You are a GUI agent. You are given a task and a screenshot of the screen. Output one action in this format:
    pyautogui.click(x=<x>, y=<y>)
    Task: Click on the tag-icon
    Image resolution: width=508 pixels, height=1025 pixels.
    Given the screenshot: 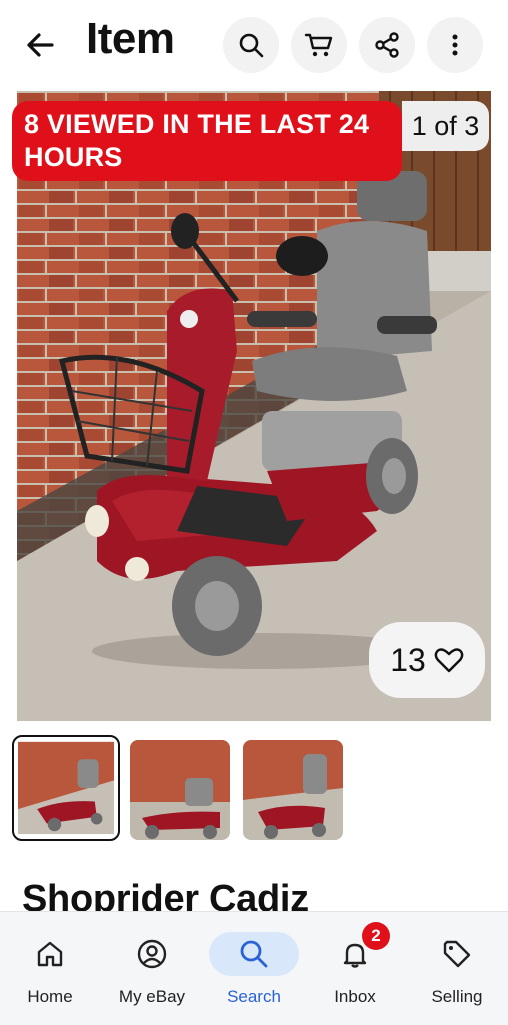 What is the action you would take?
    pyautogui.click(x=457, y=954)
    